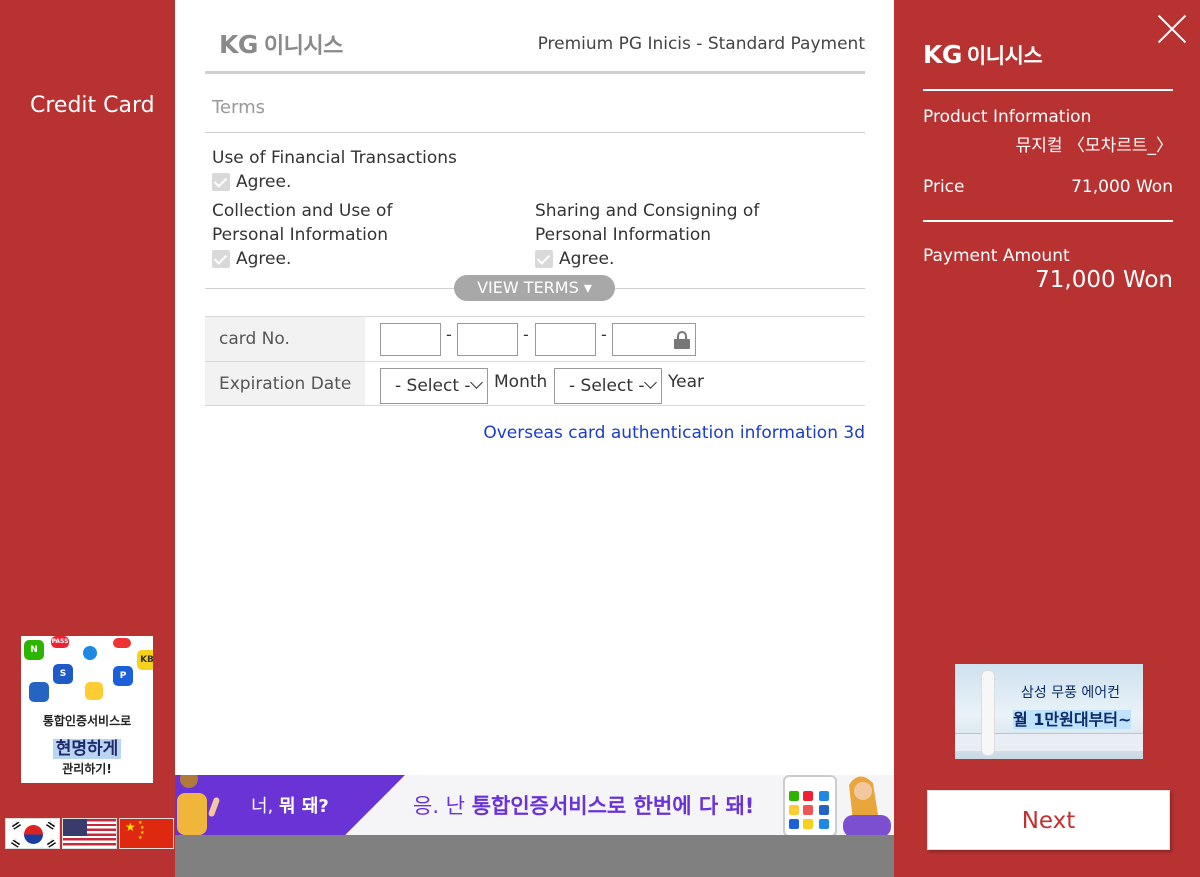 The height and width of the screenshot is (877, 1200). I want to click on expiration-label: Expiration Date, so click(285, 383).